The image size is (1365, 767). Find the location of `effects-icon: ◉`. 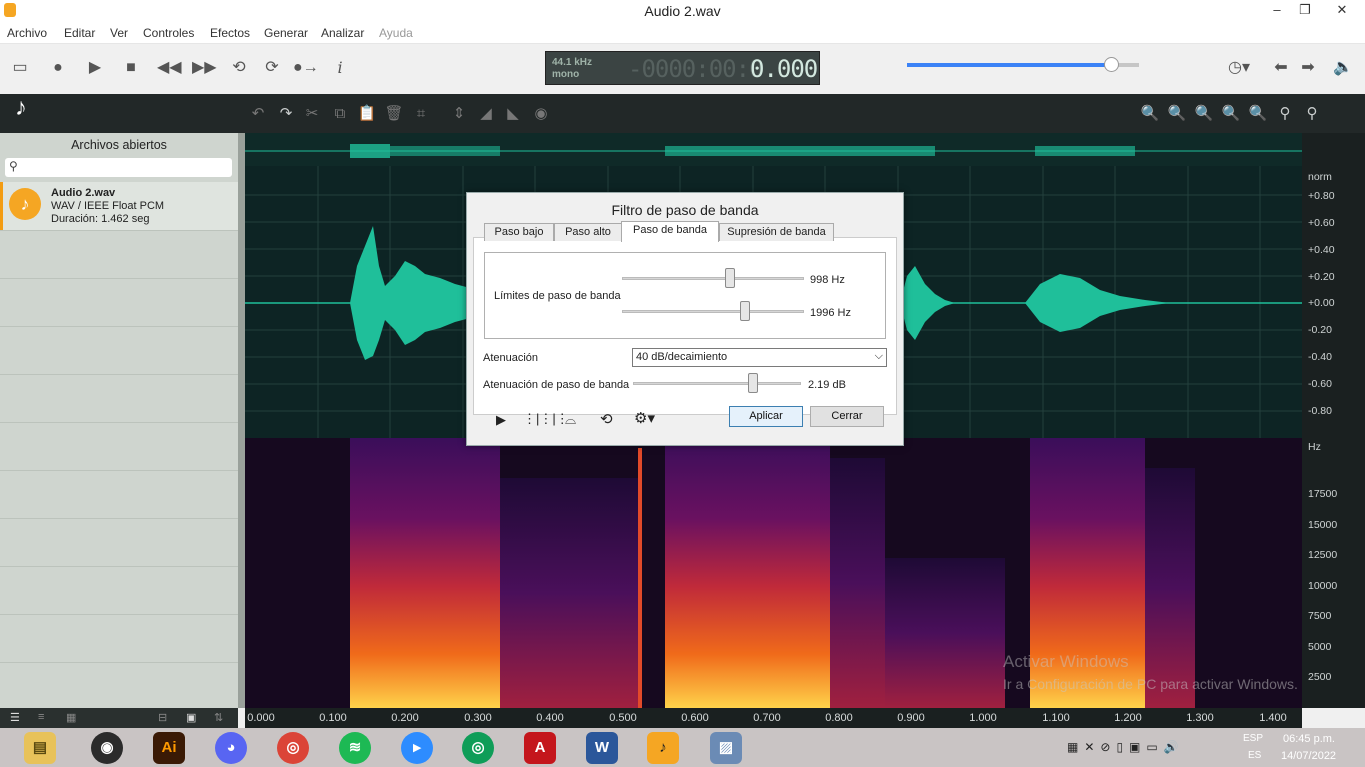

effects-icon: ◉ is located at coordinates (541, 114).